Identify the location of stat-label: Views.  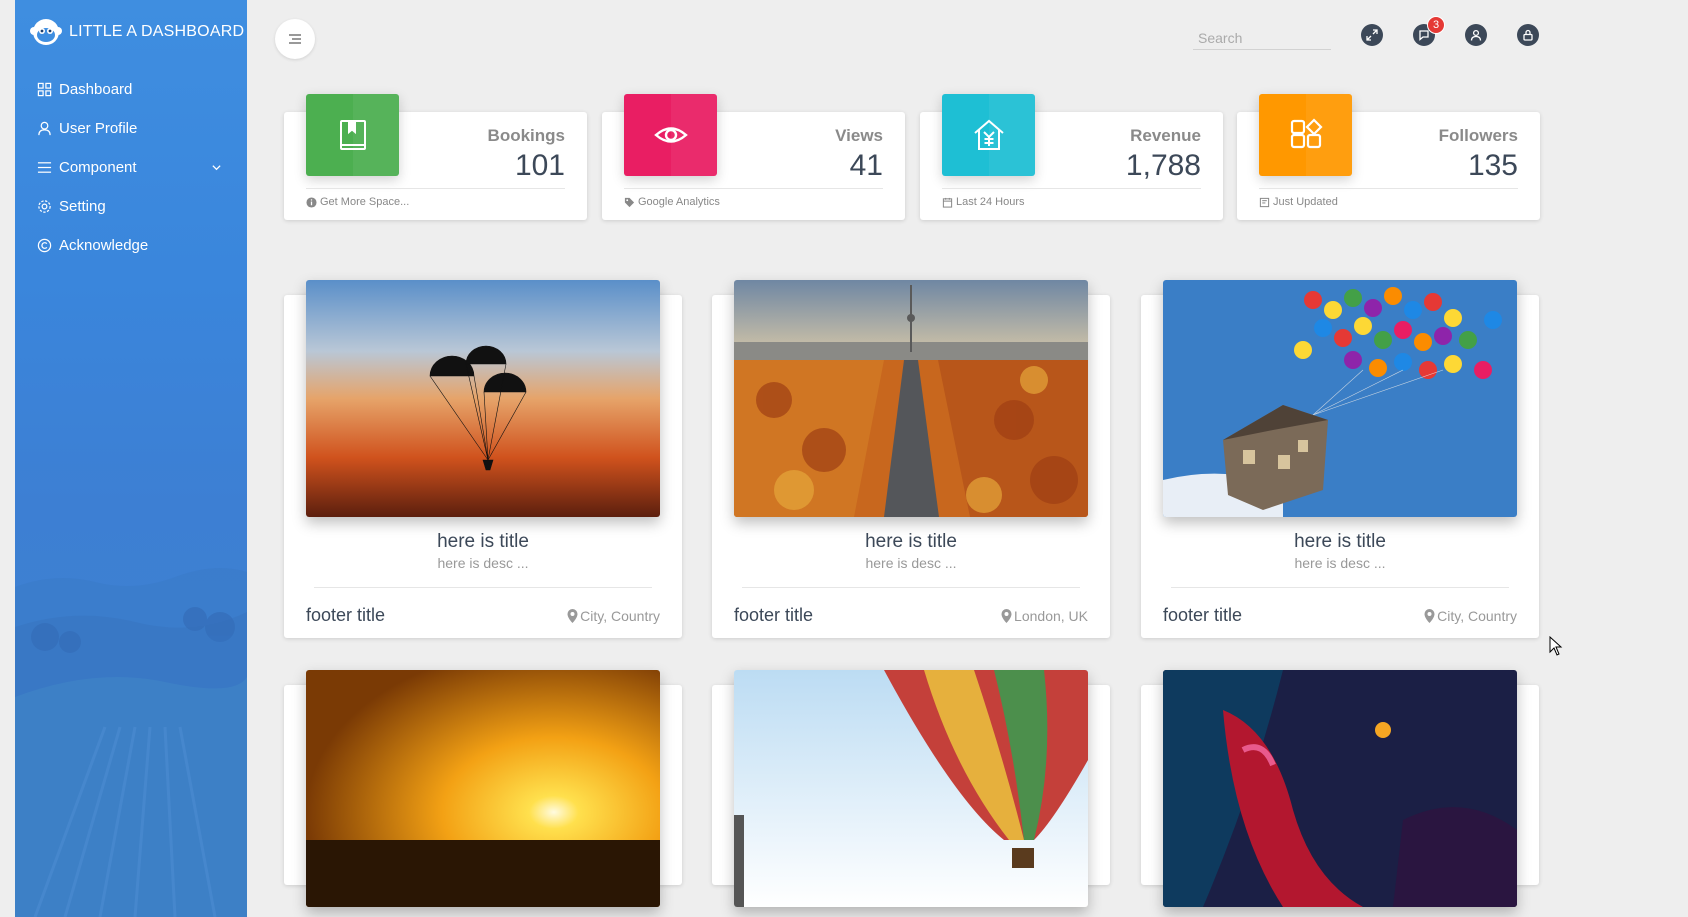
(859, 135).